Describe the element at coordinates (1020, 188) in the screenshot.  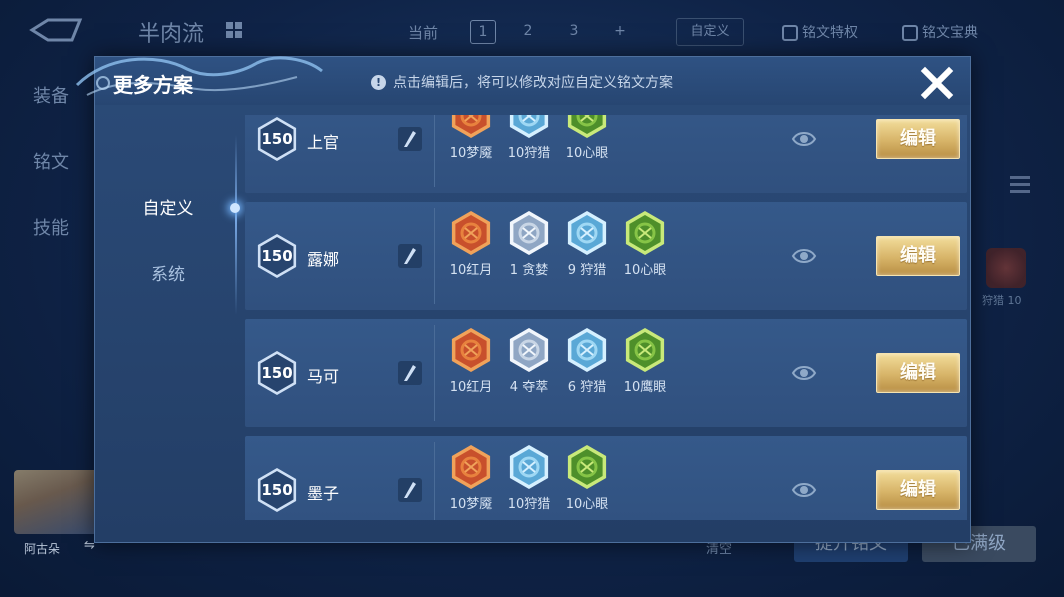
I see `menu-icon` at that location.